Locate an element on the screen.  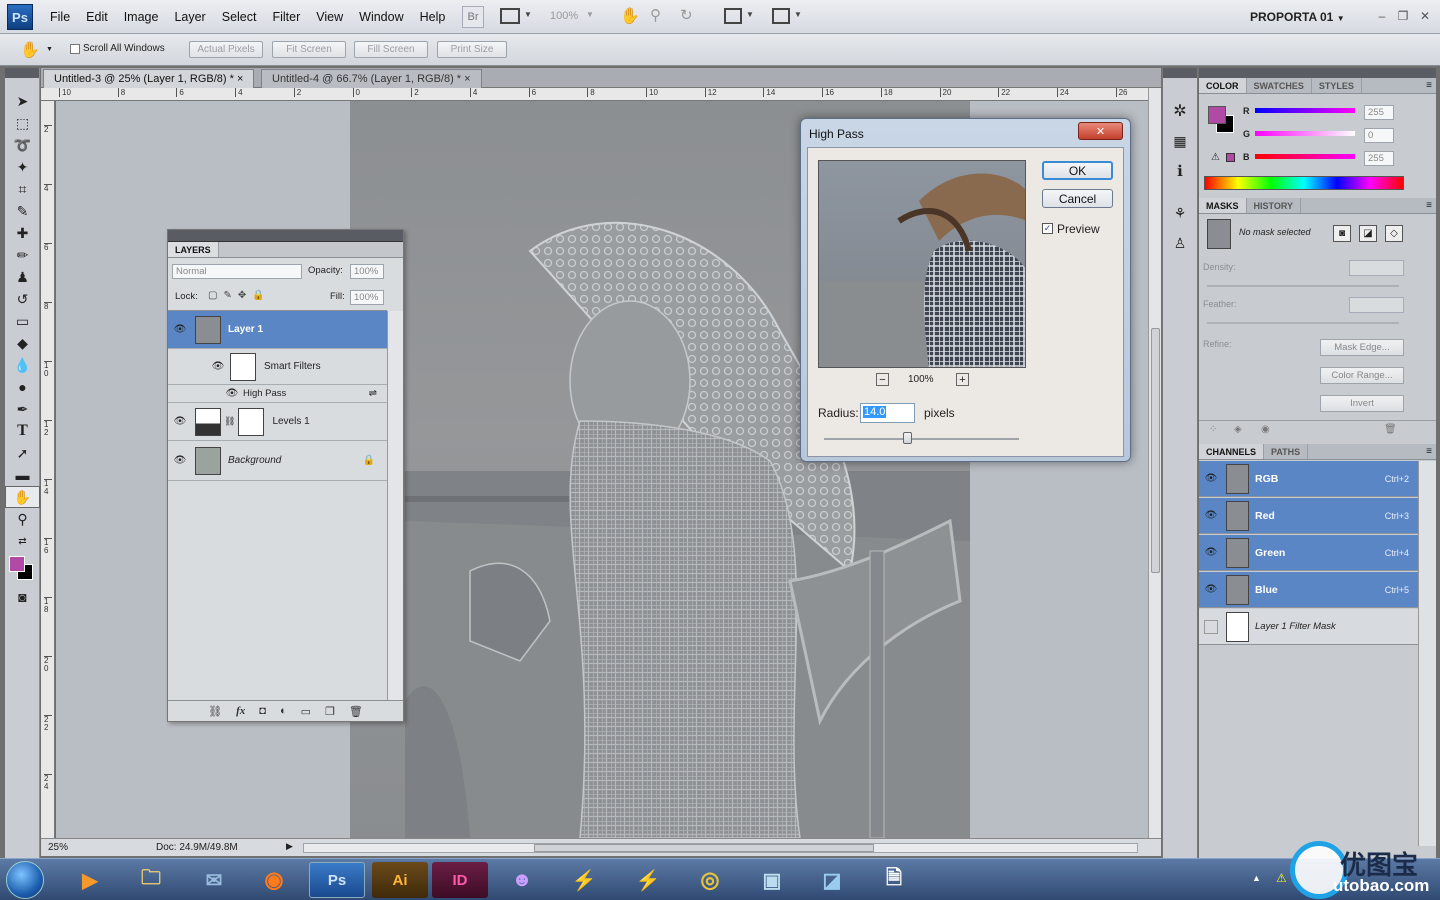
panel-titlebar is located at coordinates (285, 236).